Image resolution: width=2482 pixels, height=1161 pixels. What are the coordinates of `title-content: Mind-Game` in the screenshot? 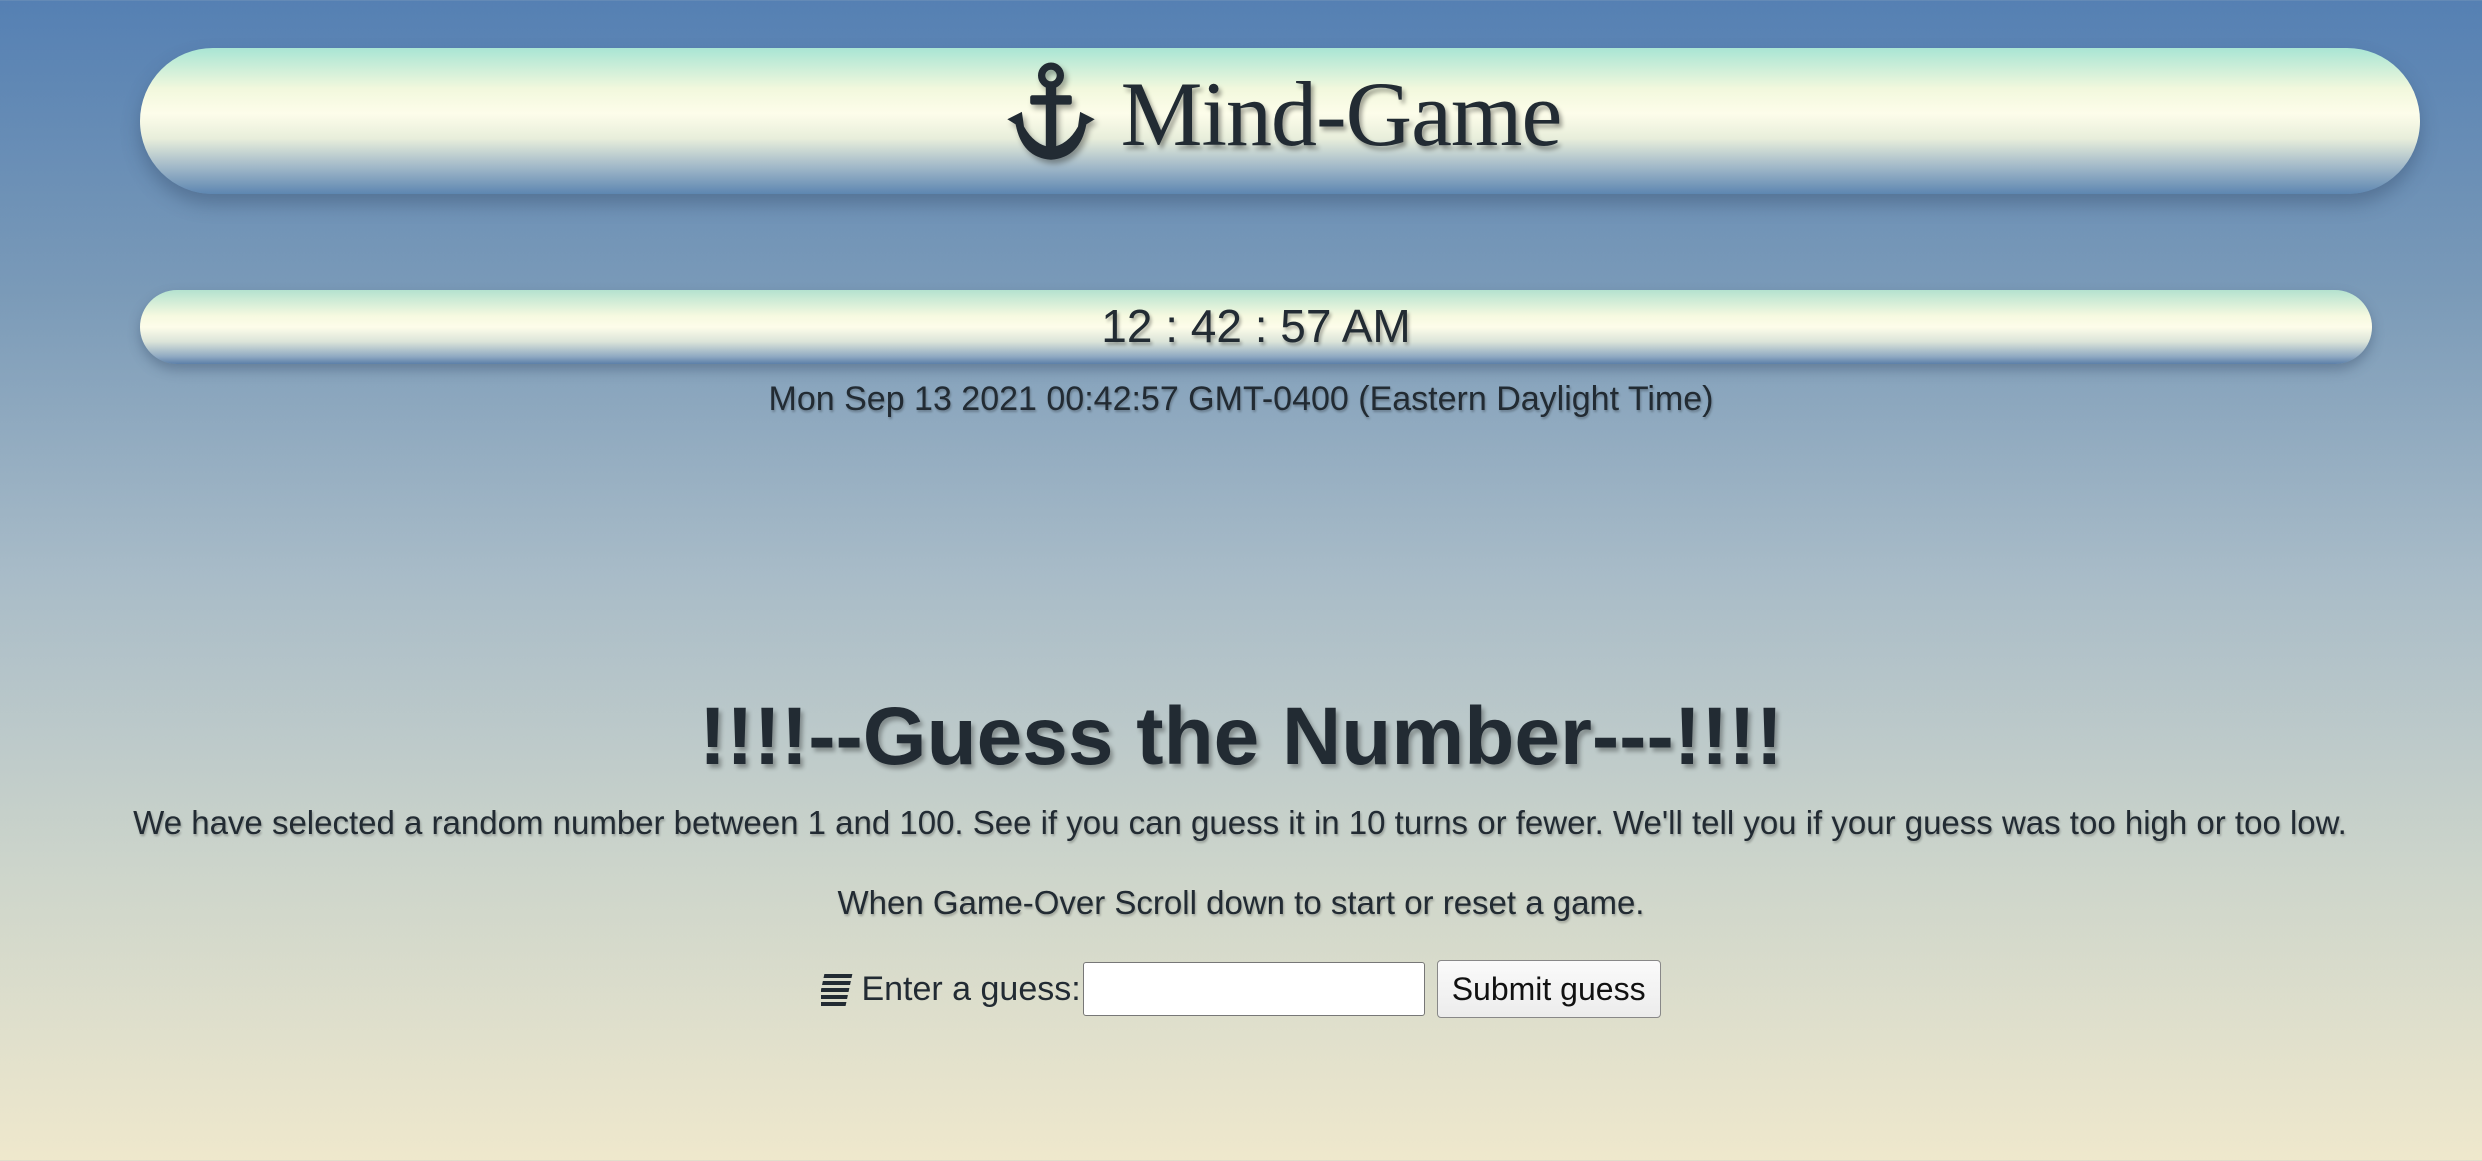 It's located at (1280, 114).